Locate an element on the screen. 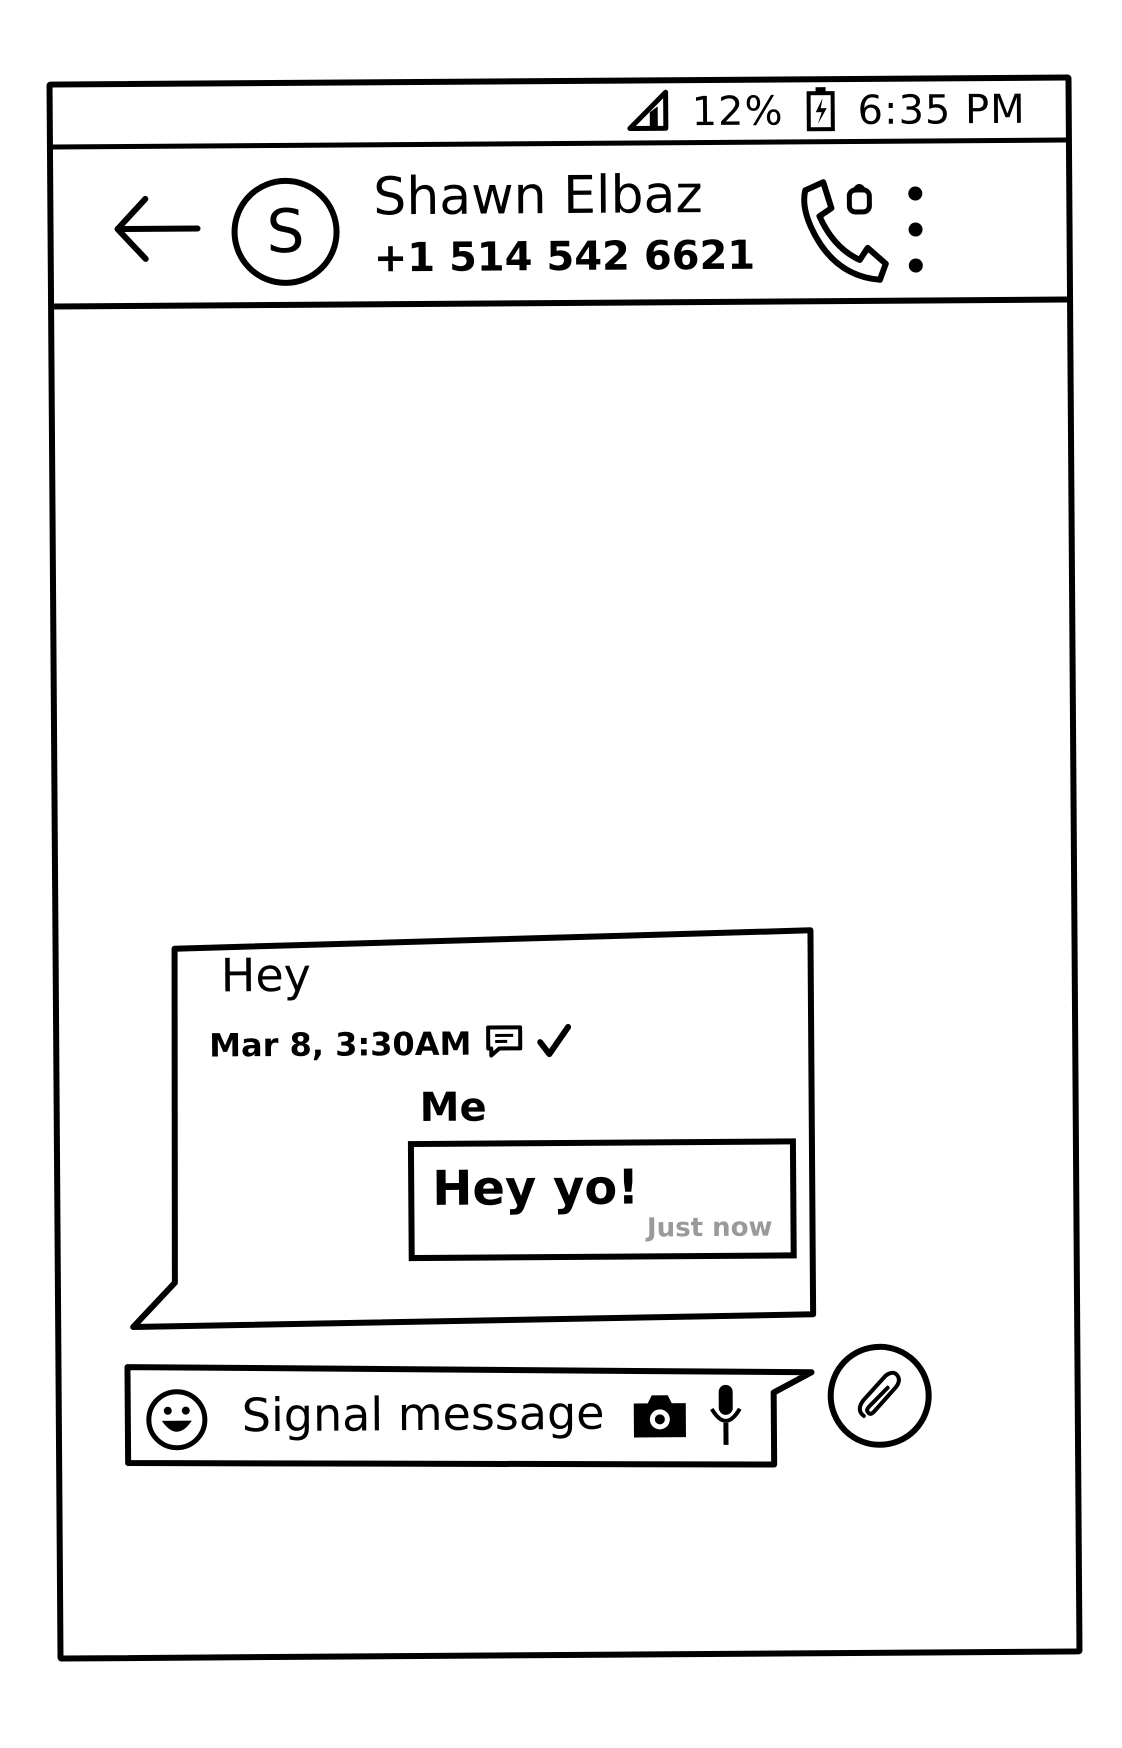  emoji-icon is located at coordinates (177, 1420).